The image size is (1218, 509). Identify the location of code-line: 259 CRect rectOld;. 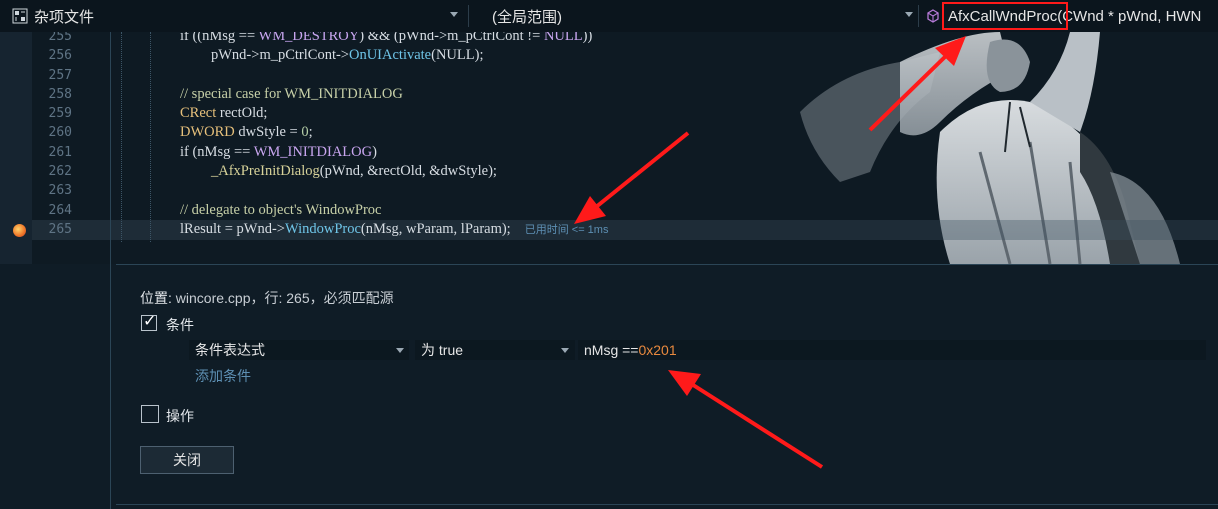
(609, 113).